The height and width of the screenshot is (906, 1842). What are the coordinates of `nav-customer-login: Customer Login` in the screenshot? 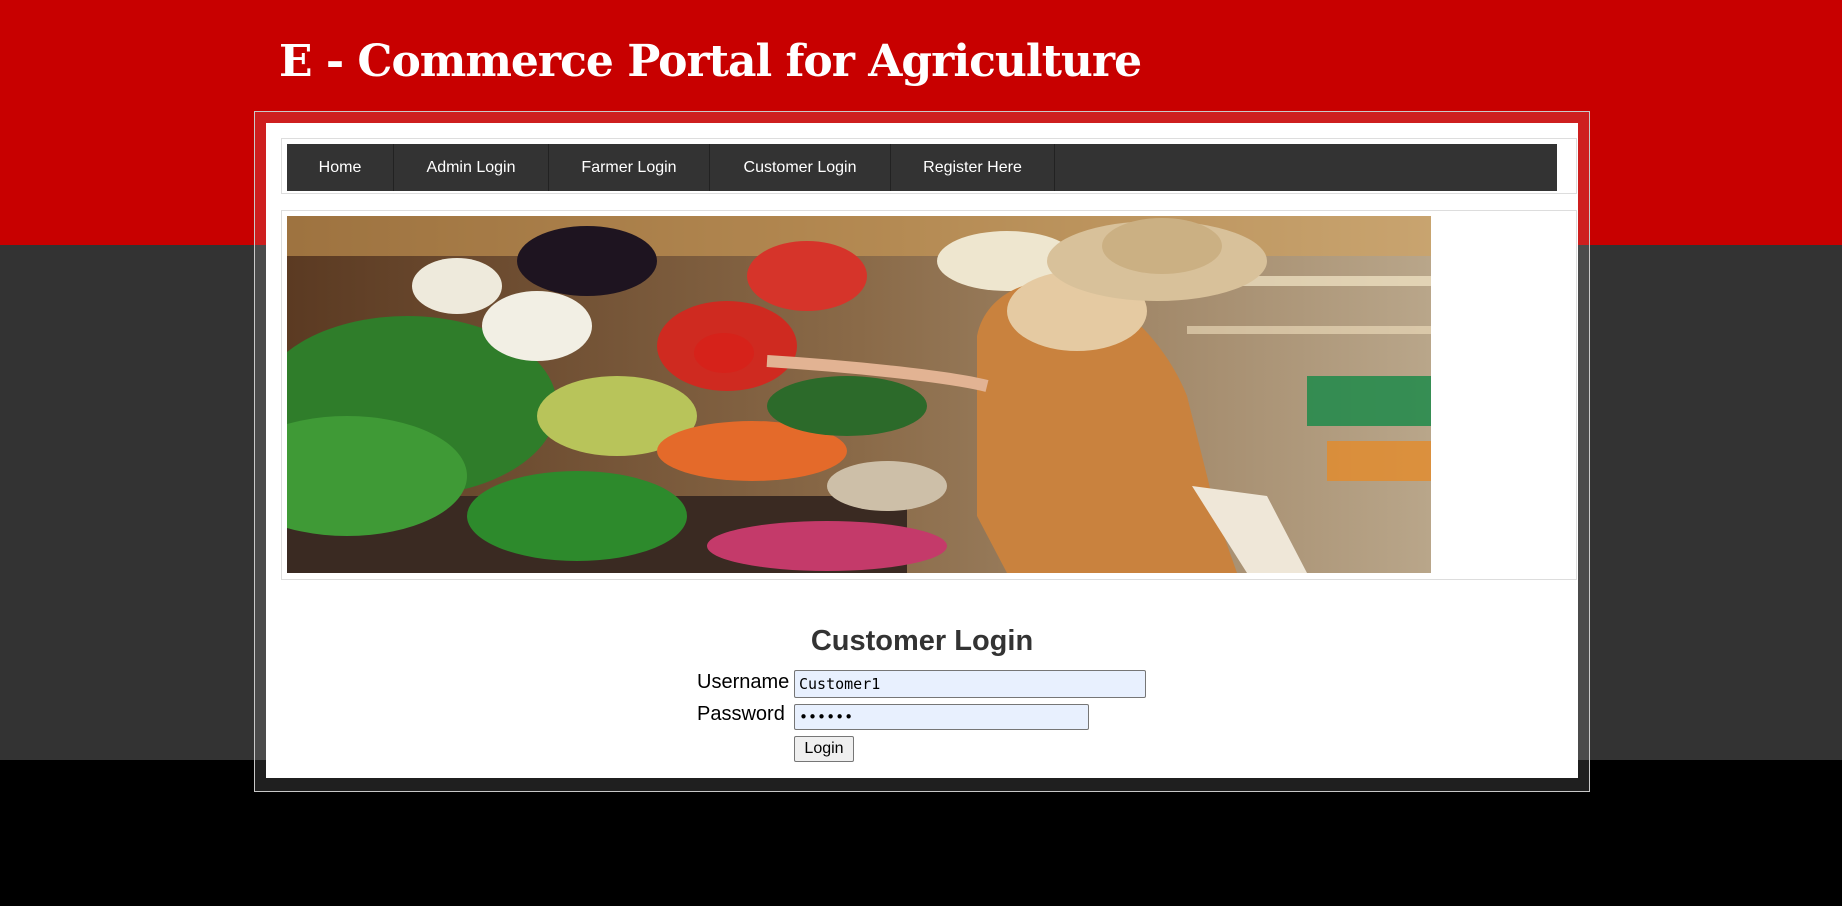 It's located at (800, 167).